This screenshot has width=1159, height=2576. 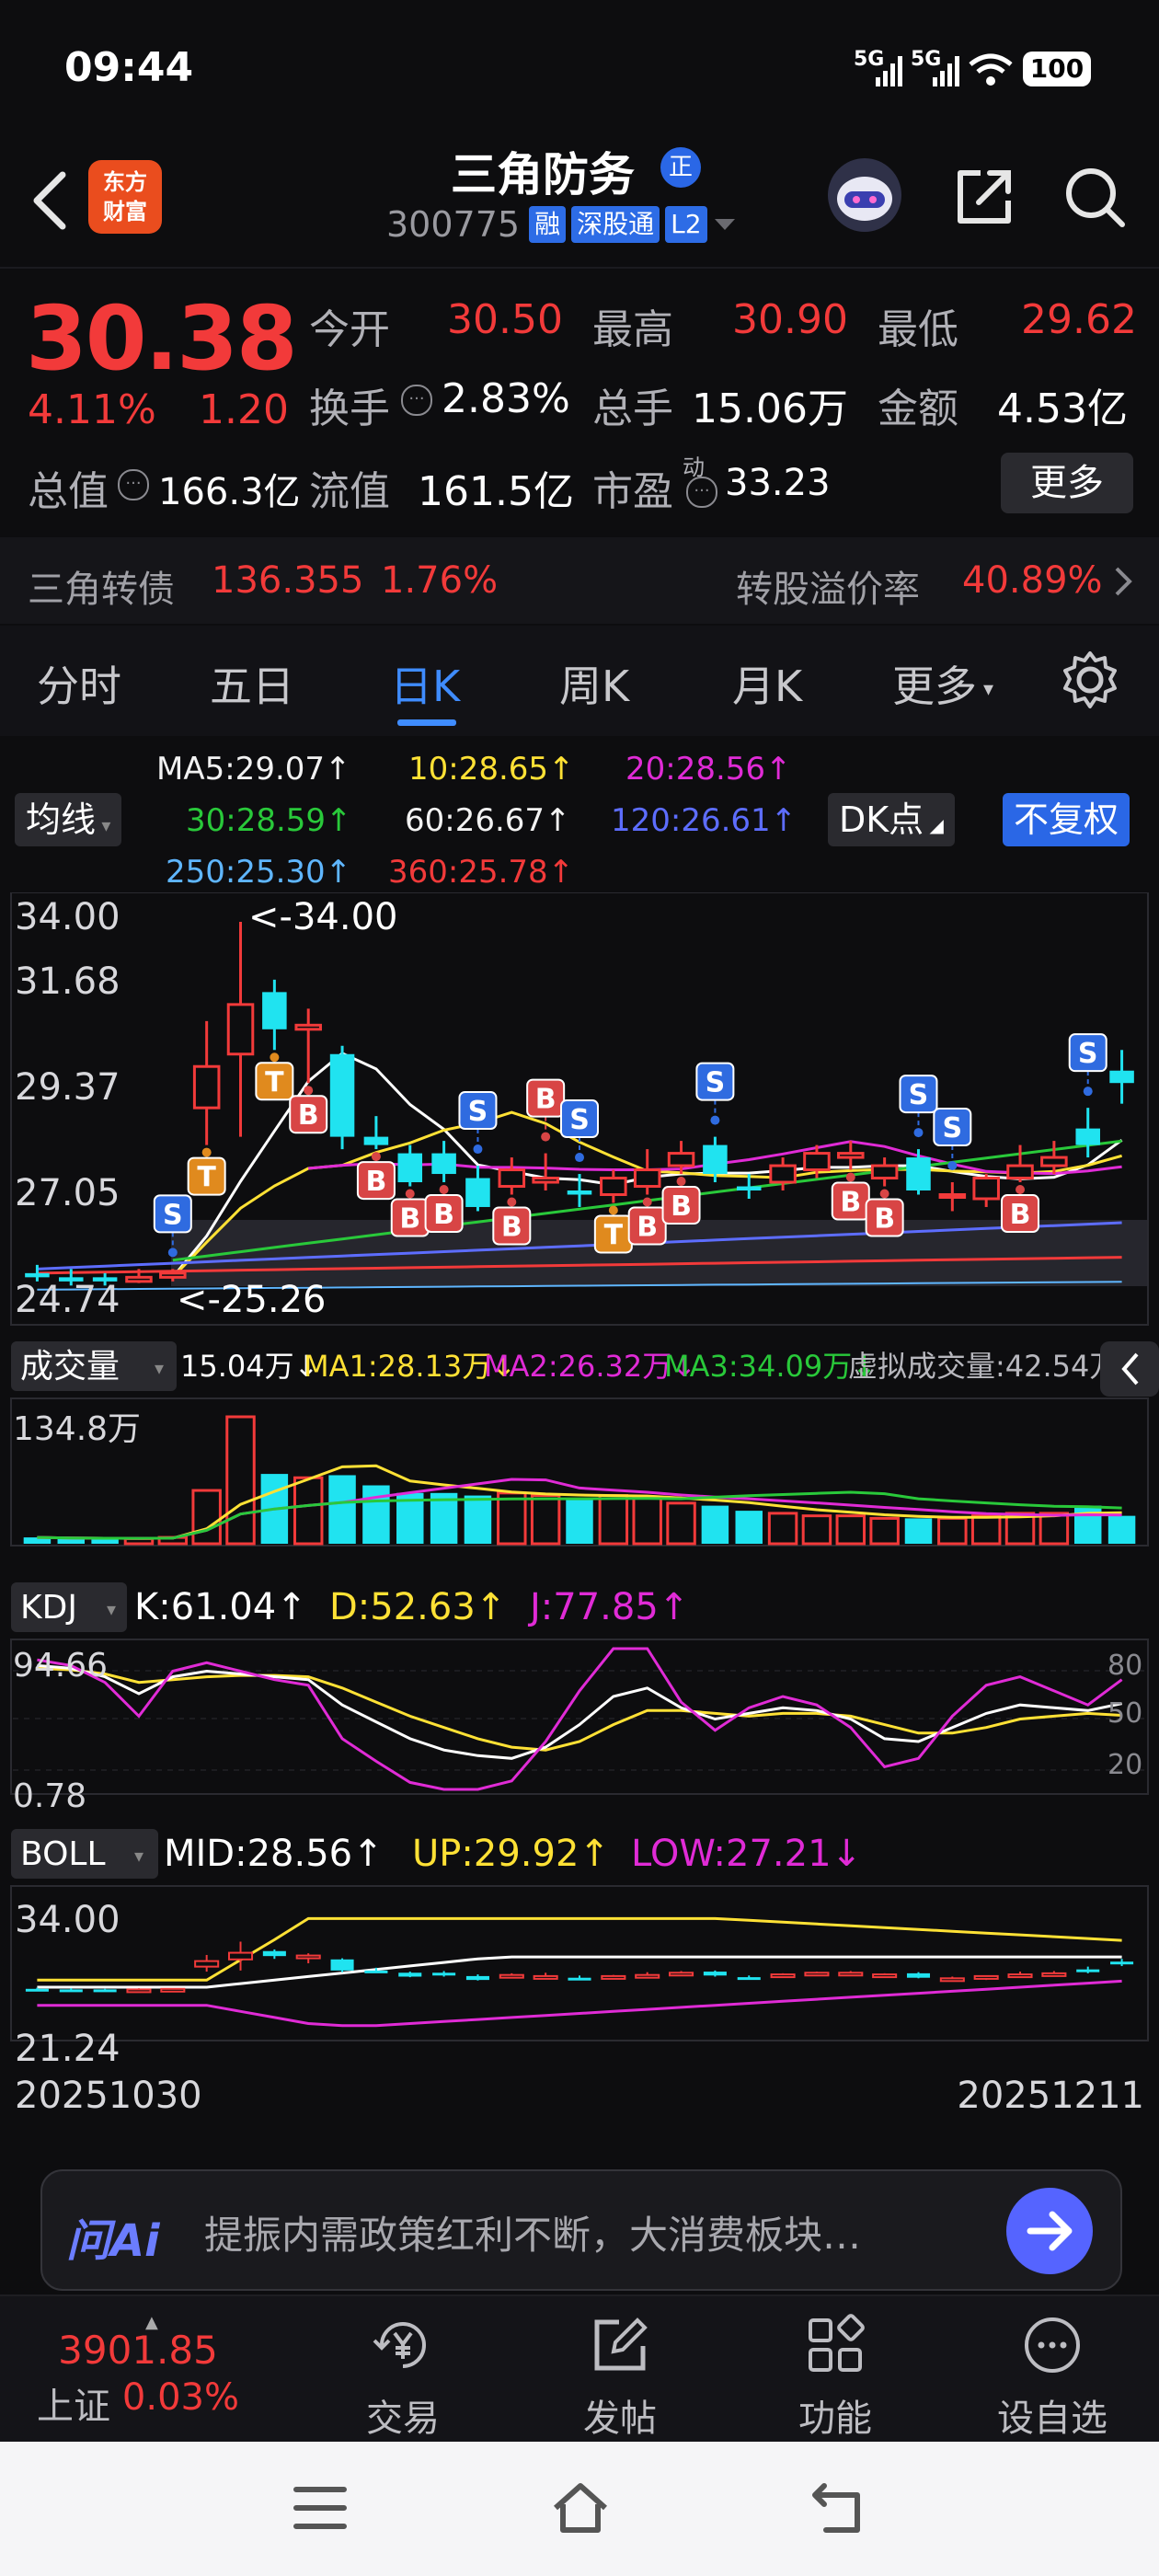 I want to click on bond-pct: 1.76%, so click(x=440, y=580).